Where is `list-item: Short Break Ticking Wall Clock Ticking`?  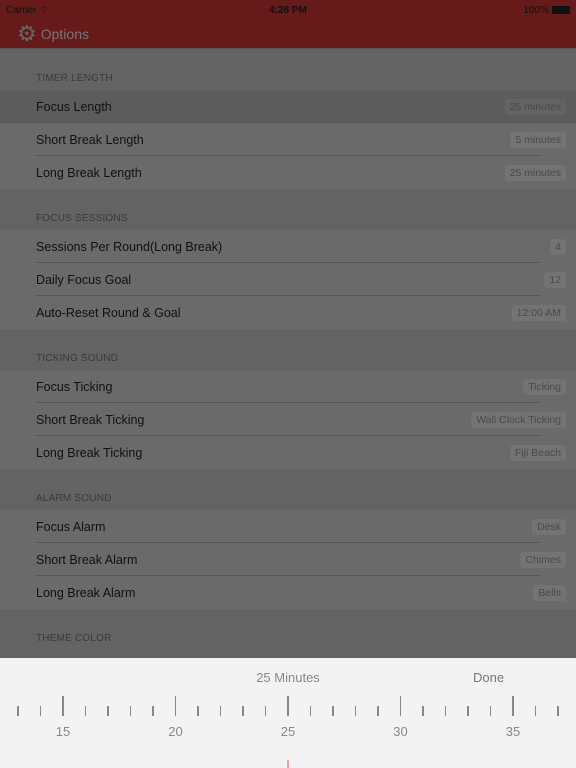 list-item: Short Break Ticking Wall Clock Ticking is located at coordinates (288, 419).